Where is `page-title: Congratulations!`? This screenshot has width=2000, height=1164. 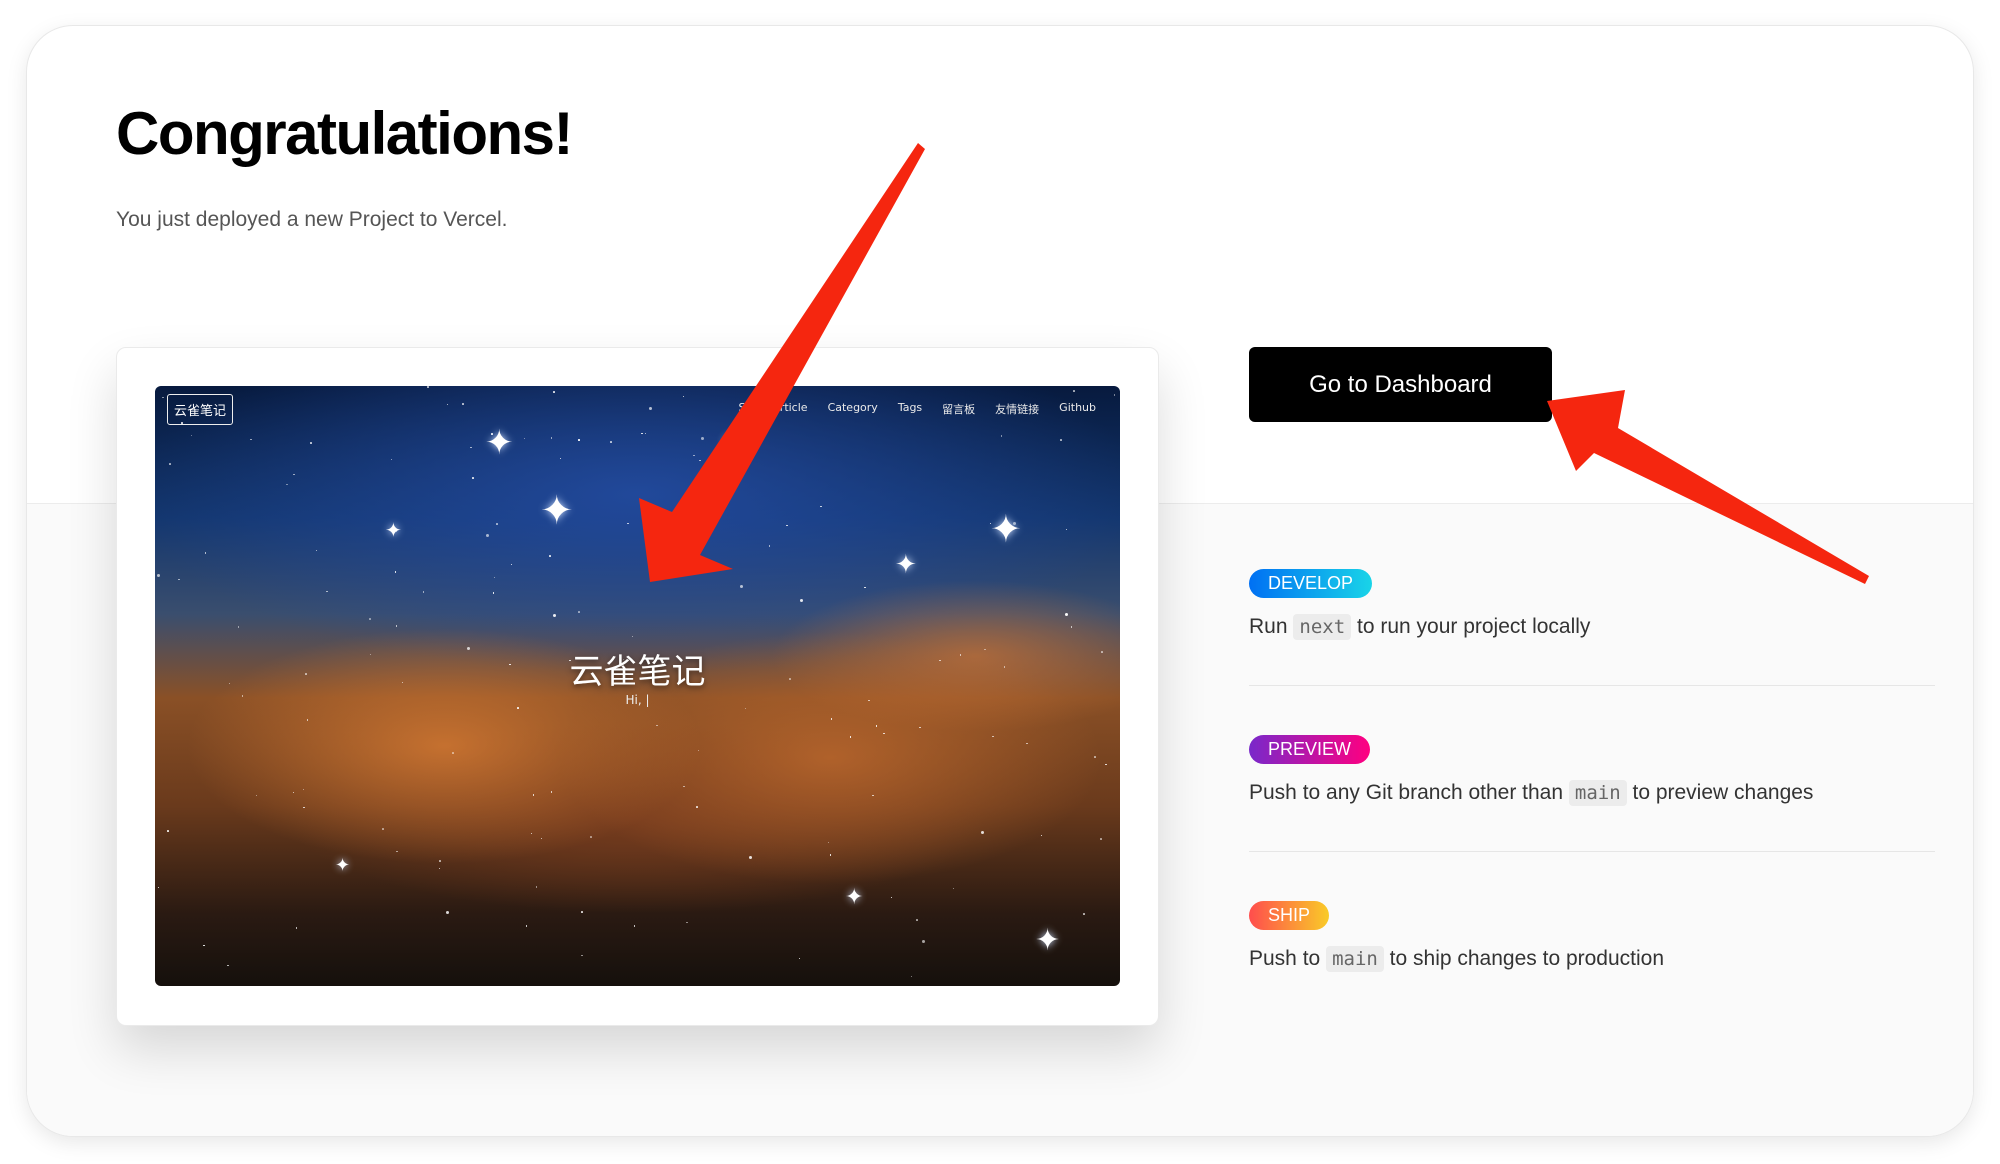 page-title: Congratulations! is located at coordinates (344, 133).